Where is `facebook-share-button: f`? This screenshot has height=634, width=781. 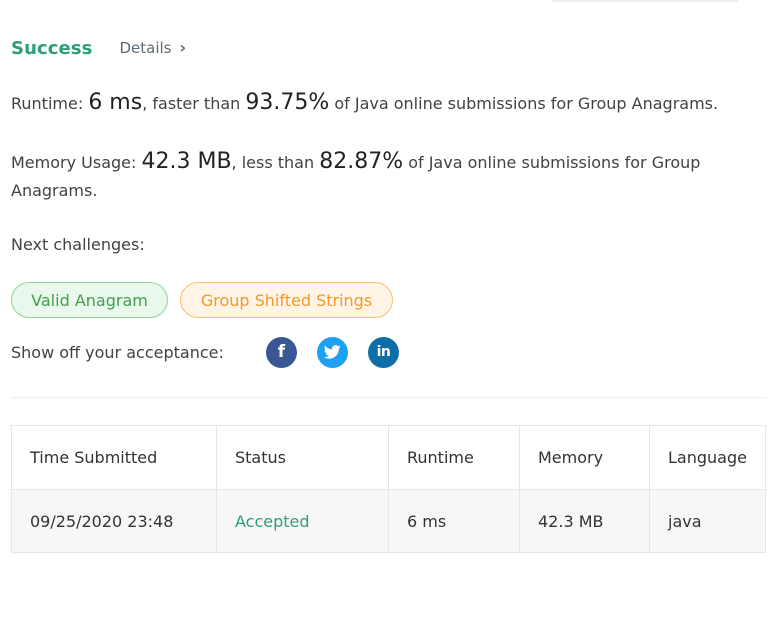
facebook-share-button: f is located at coordinates (281, 352).